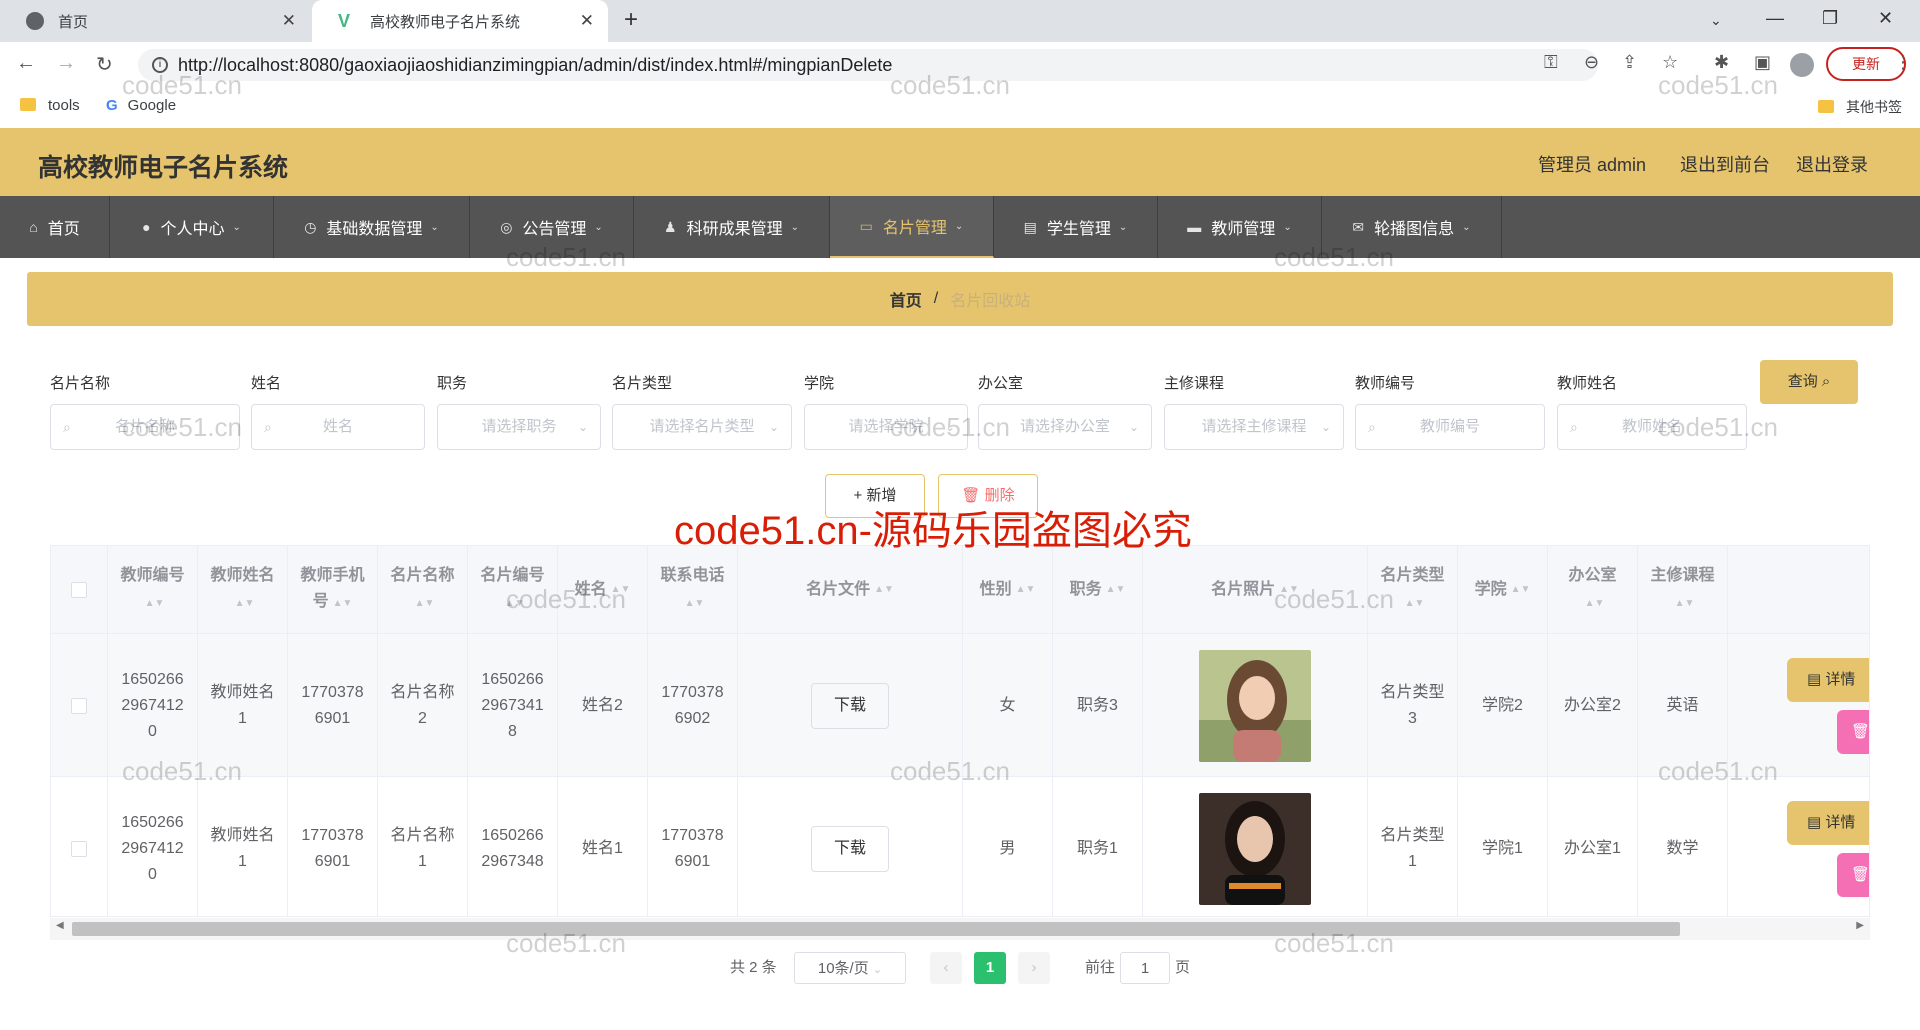  I want to click on goto-page-input: 1, so click(1145, 968).